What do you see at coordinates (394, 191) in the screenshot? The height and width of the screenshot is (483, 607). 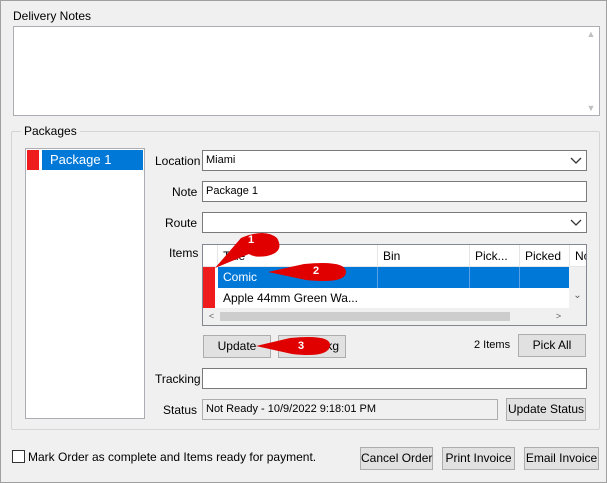 I see `note-input: Package 1` at bounding box center [394, 191].